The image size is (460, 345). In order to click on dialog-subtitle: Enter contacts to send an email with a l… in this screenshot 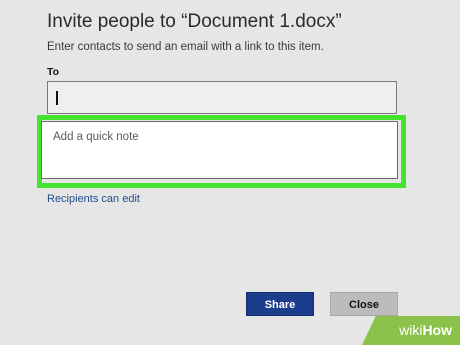, I will do `click(185, 47)`.